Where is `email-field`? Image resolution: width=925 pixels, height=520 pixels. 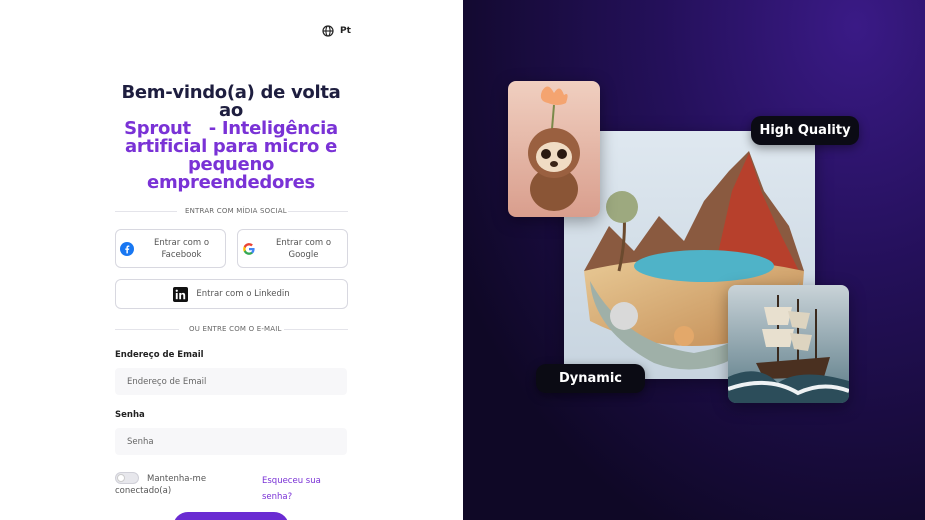 email-field is located at coordinates (231, 381).